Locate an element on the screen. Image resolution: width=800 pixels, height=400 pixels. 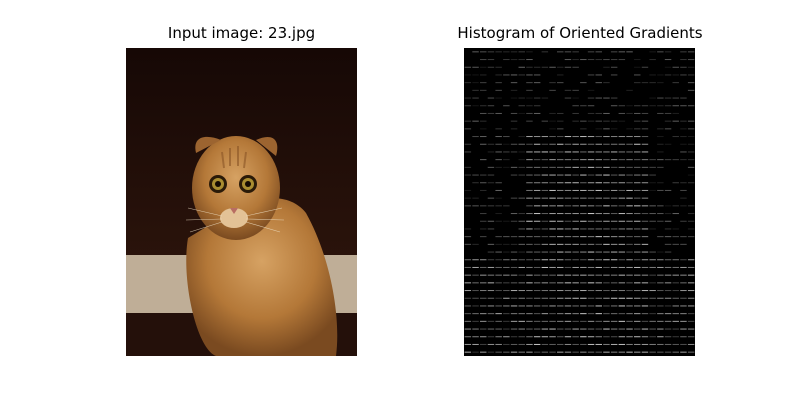
input-image-title: Input image: 23.jpg is located at coordinates (241, 33).